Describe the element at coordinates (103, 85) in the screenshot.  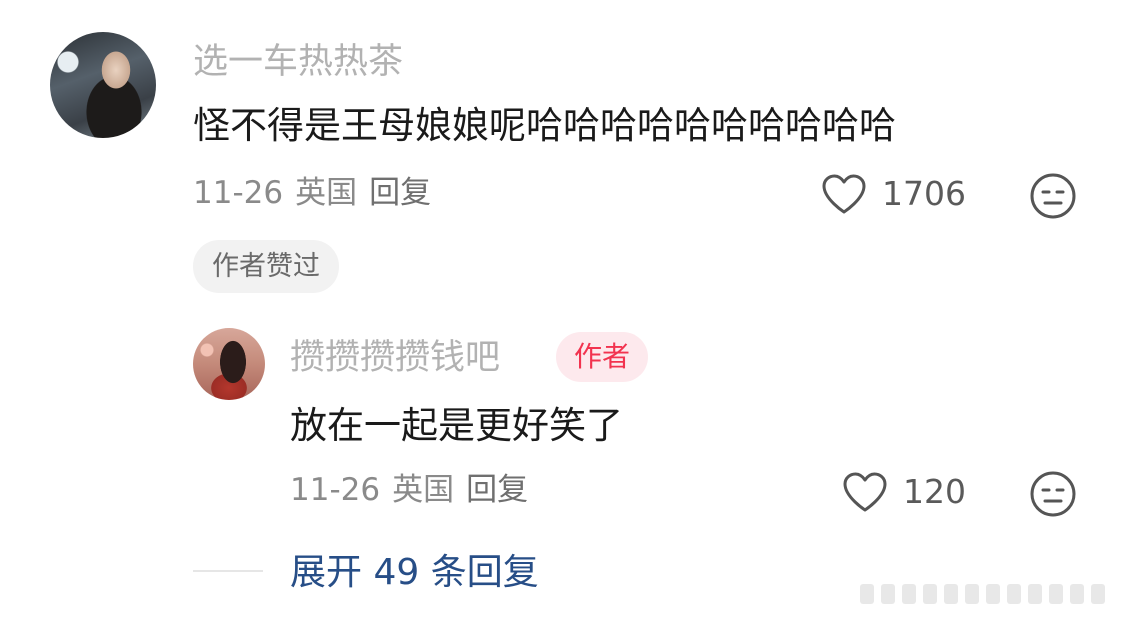
I see `avatar` at that location.